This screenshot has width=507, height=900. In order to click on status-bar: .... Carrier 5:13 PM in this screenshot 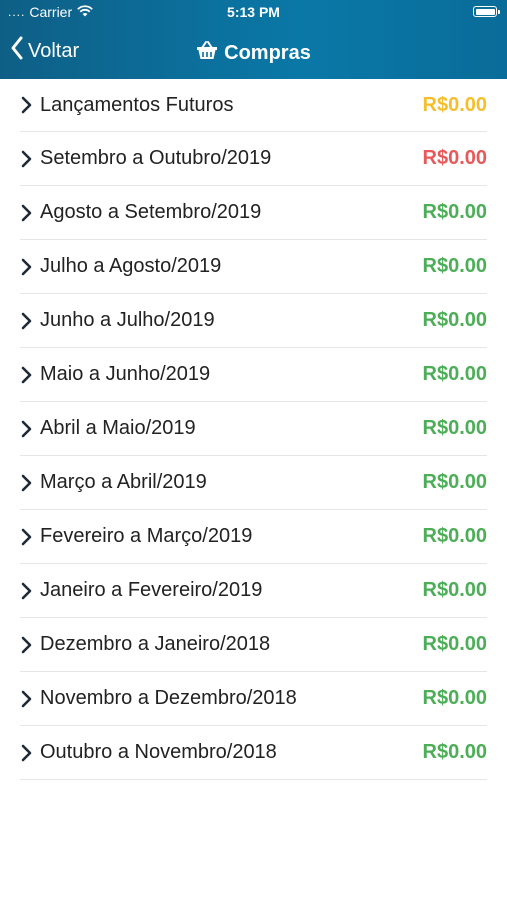, I will do `click(253, 13)`.